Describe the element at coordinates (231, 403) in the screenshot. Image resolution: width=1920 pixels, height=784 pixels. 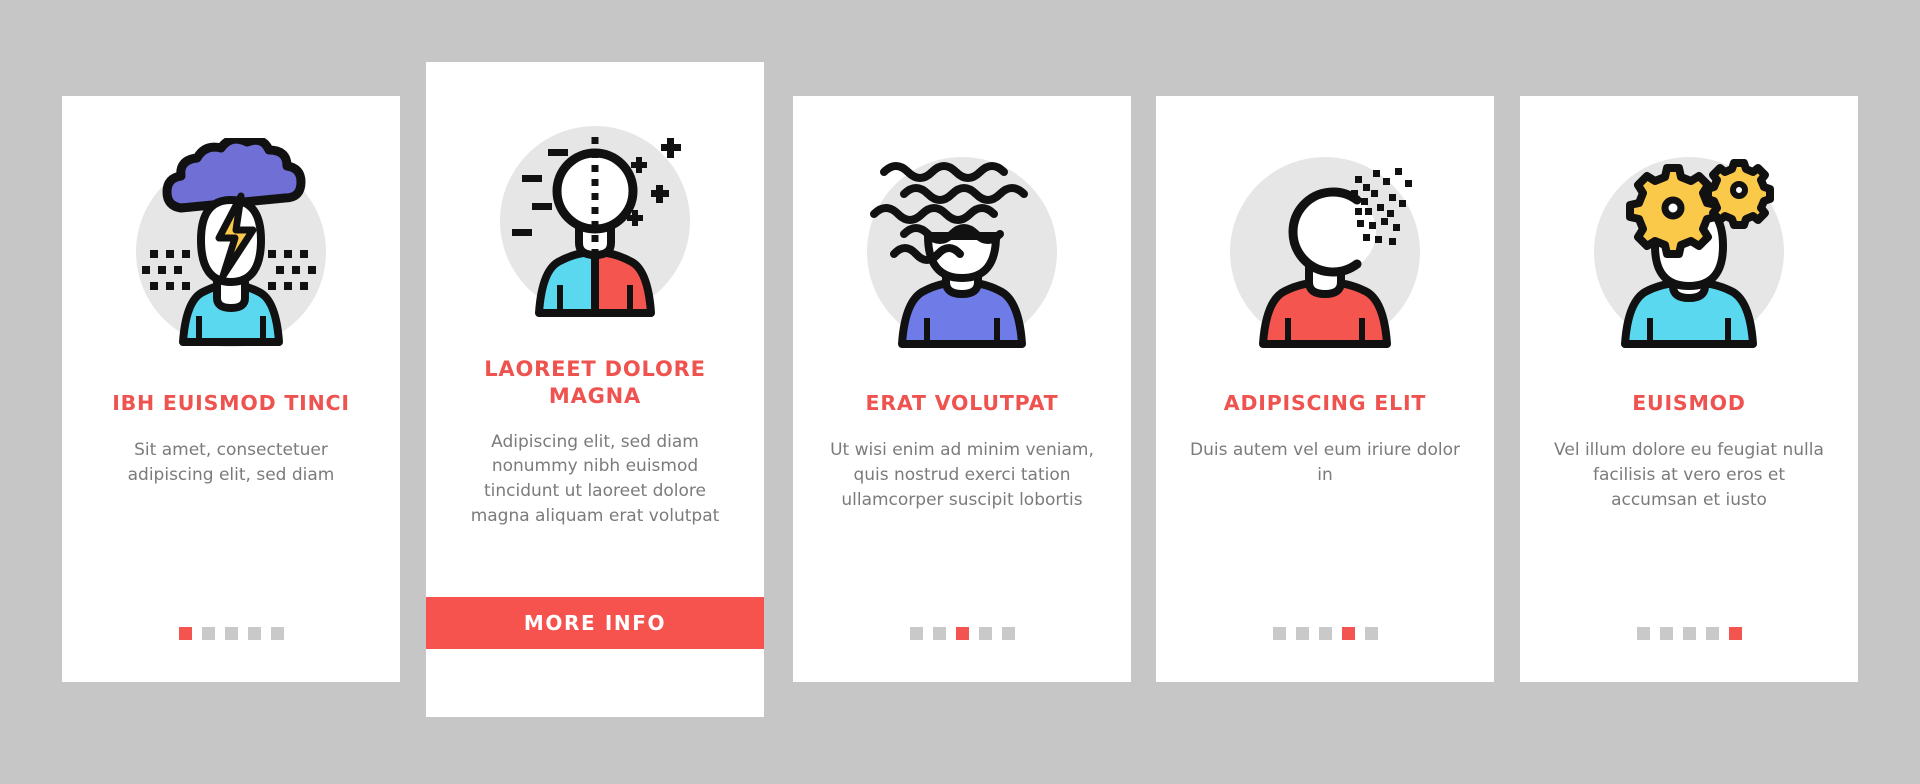
I see `card-title: IBH EUISMOD TINCI` at that location.